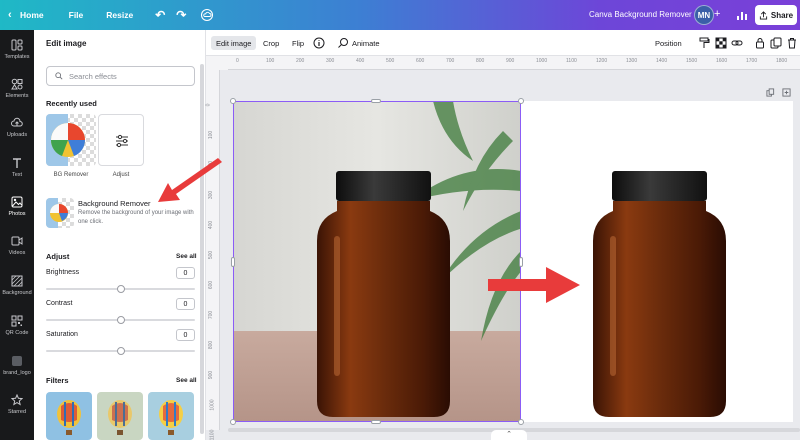 This screenshot has height=440, width=800. Describe the element at coordinates (319, 43) in the screenshot. I see `info-icon` at that location.